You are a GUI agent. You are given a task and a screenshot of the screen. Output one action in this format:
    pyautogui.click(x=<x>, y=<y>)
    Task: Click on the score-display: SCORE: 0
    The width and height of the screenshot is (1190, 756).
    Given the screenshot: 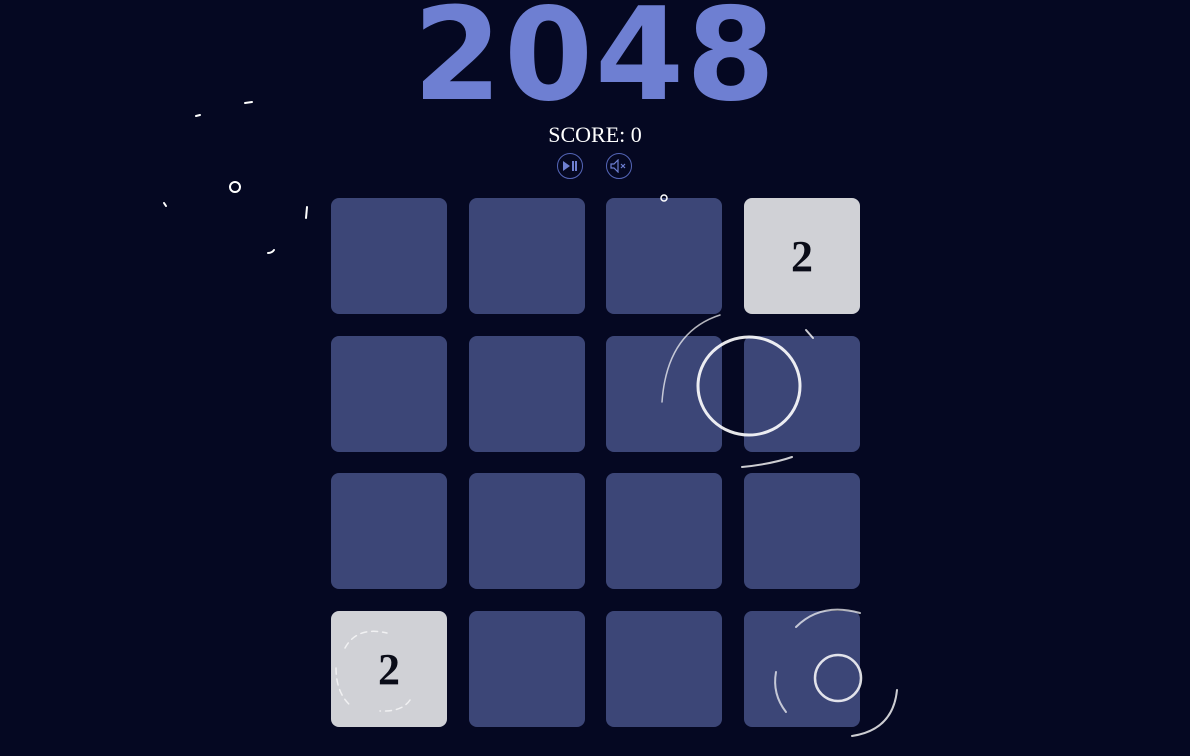 What is the action you would take?
    pyautogui.click(x=595, y=135)
    